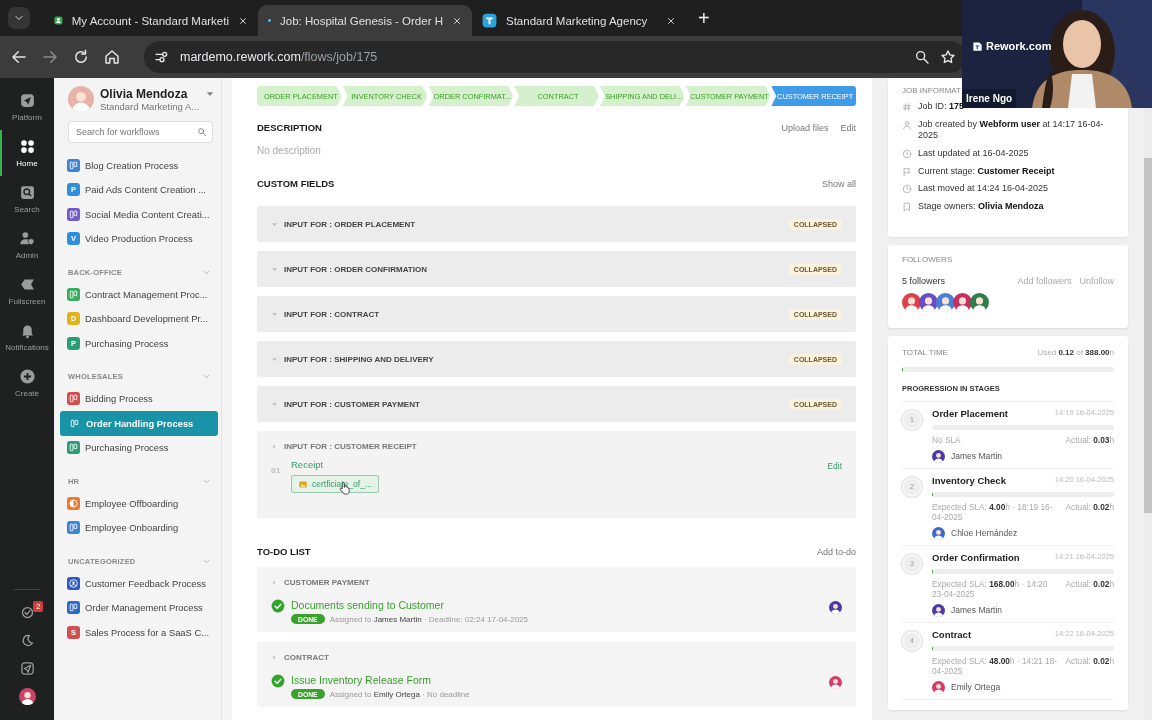 This screenshot has width=1152, height=720. I want to click on action-link: Upload files, so click(805, 127).